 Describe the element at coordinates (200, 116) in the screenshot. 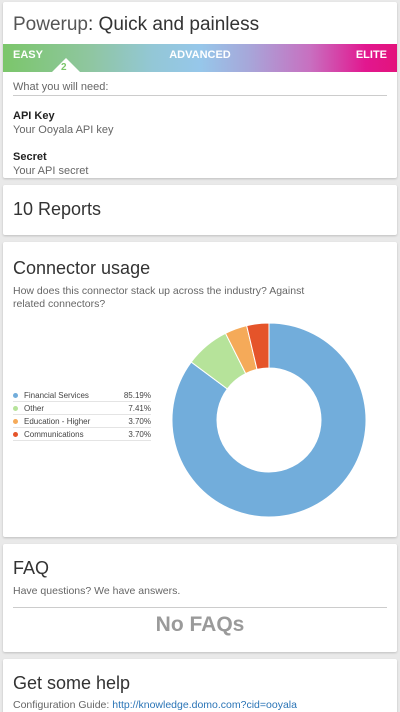

I see `requirement-api-key: API Key Your Ooyala API key` at that location.